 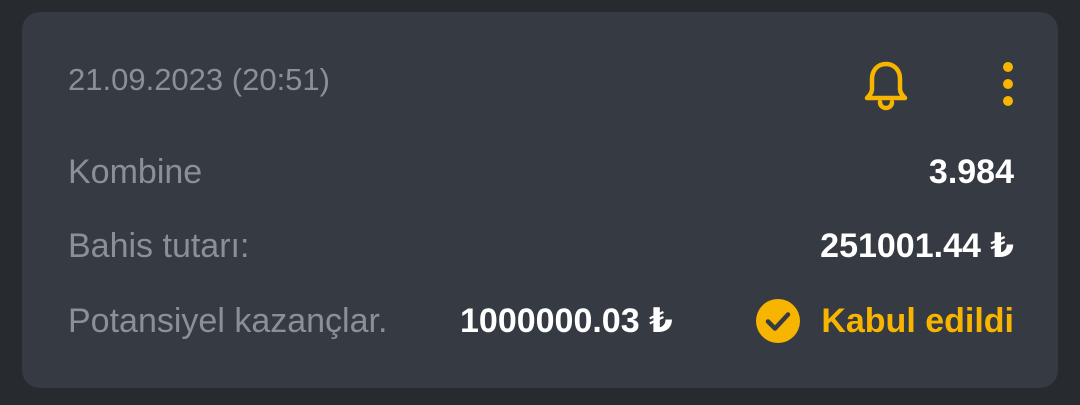 I want to click on notification-bell-button, so click(x=886, y=84).